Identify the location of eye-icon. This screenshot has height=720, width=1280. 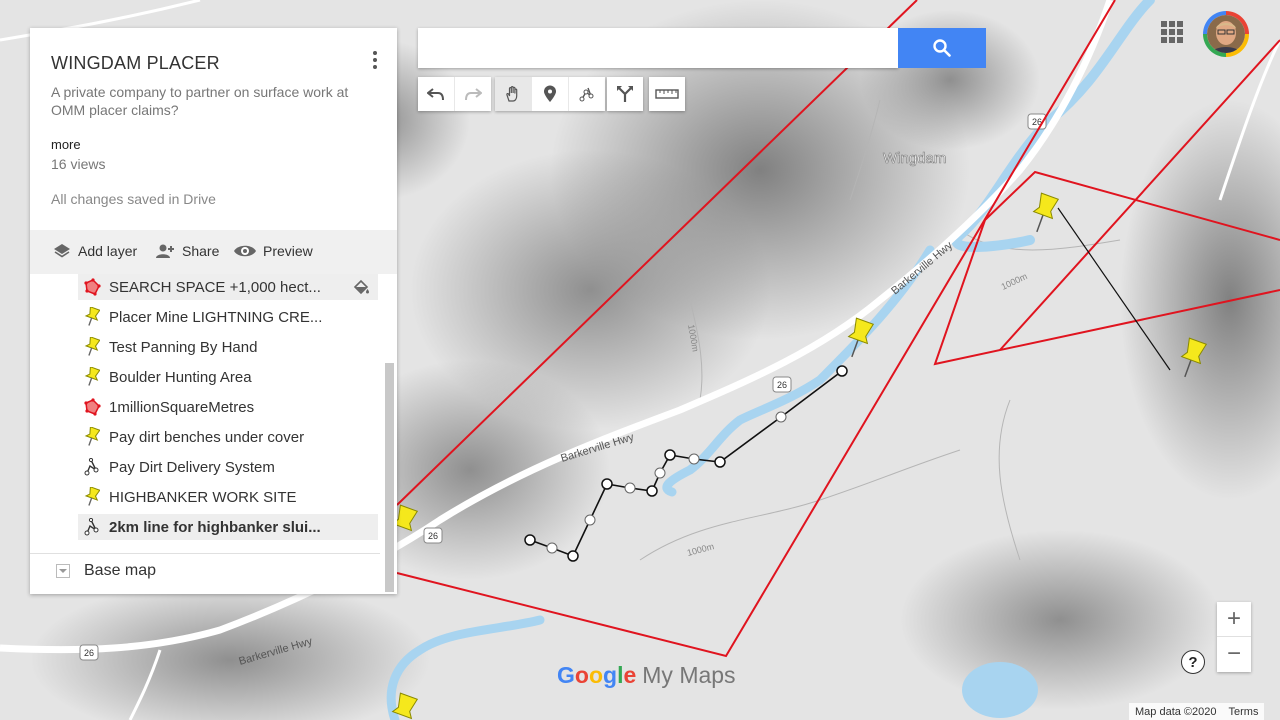
(245, 251).